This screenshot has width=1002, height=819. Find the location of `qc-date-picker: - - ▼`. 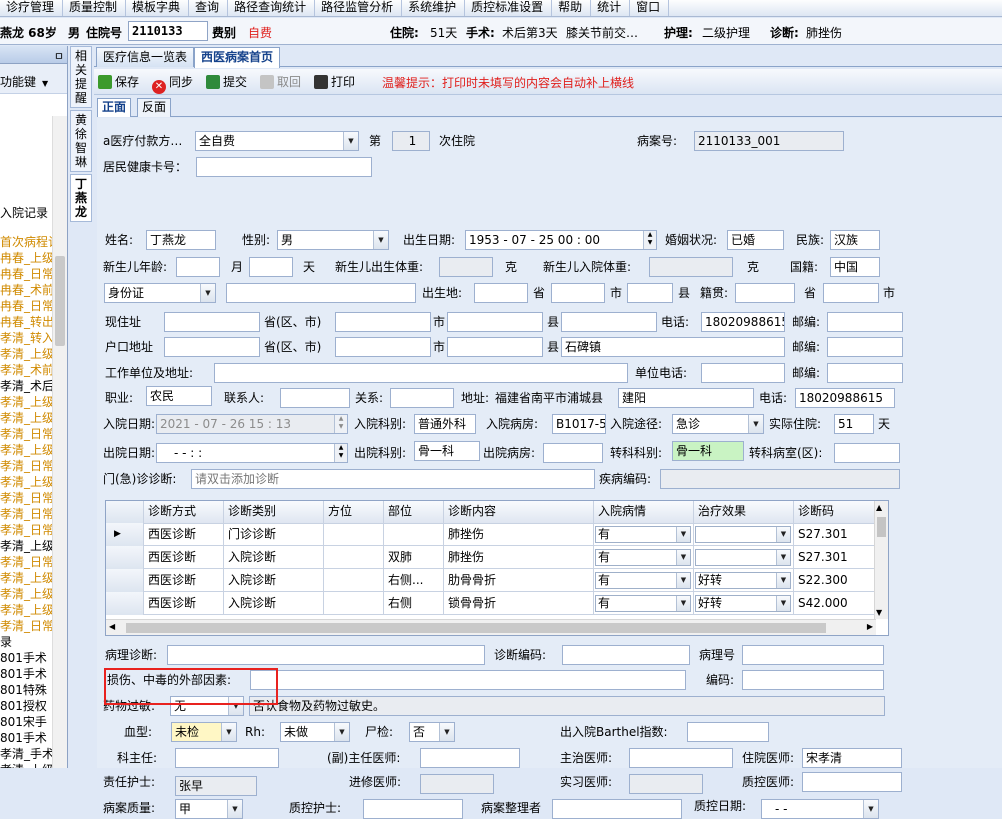

qc-date-picker: - - ▼ is located at coordinates (820, 809).